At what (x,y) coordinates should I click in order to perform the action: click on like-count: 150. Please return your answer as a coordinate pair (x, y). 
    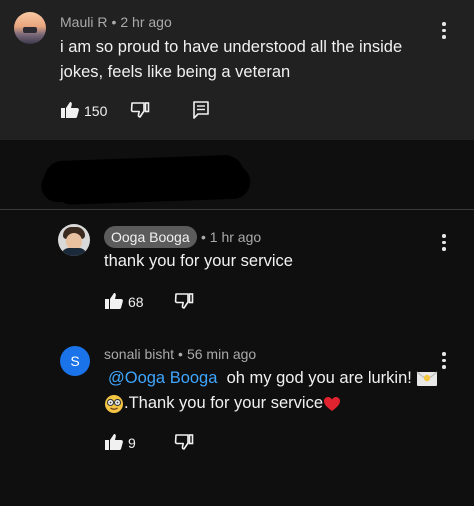
    Looking at the image, I should click on (96, 111).